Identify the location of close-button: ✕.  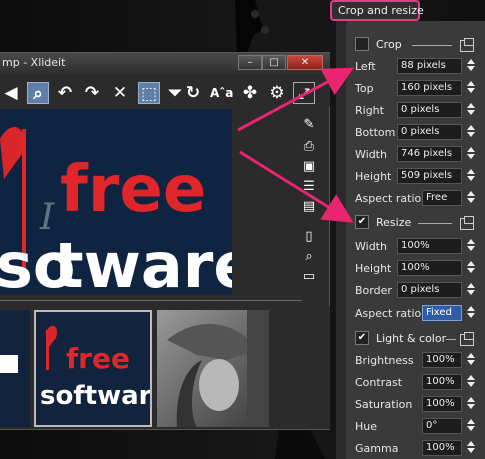
(305, 62).